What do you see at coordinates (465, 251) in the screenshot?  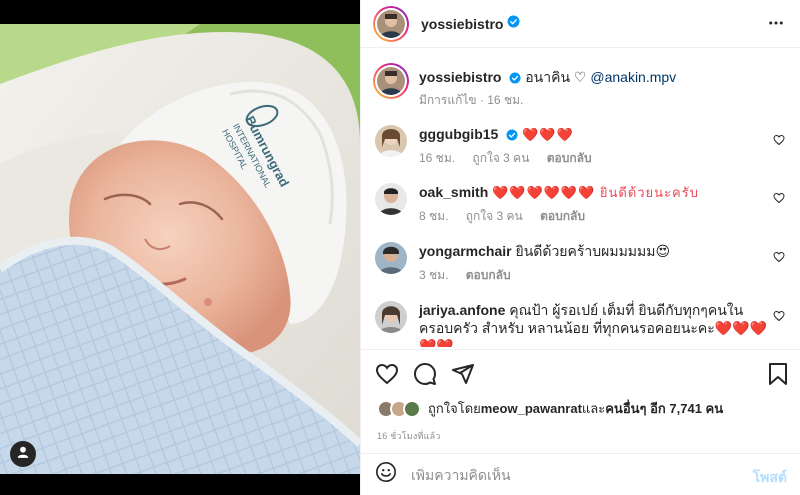 I see `comment-username: yongarmchair` at bounding box center [465, 251].